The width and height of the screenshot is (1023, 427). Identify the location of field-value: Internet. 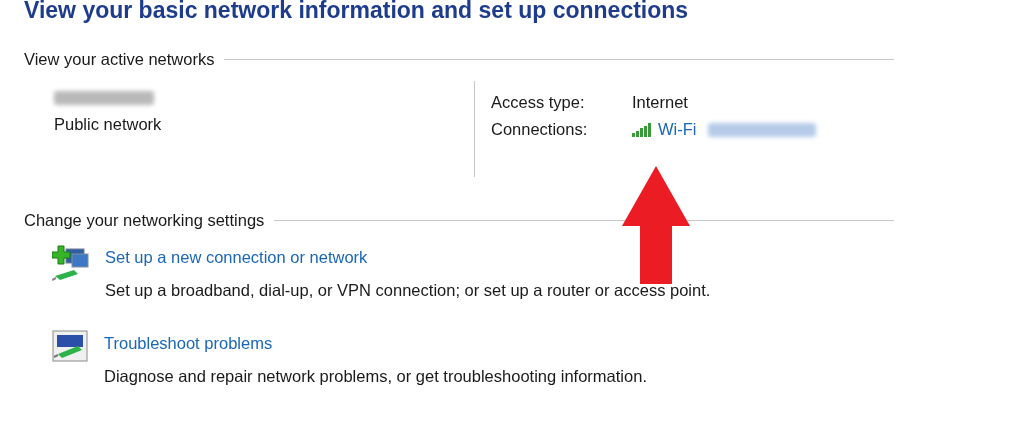
(660, 102).